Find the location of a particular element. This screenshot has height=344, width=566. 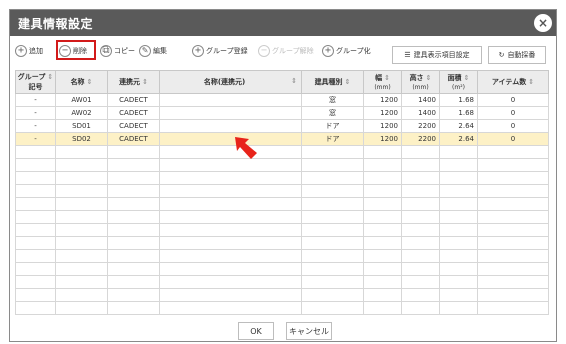

table-row: - AW01 CADECT 窓 1200 1400 1.68 0 is located at coordinates (282, 100).